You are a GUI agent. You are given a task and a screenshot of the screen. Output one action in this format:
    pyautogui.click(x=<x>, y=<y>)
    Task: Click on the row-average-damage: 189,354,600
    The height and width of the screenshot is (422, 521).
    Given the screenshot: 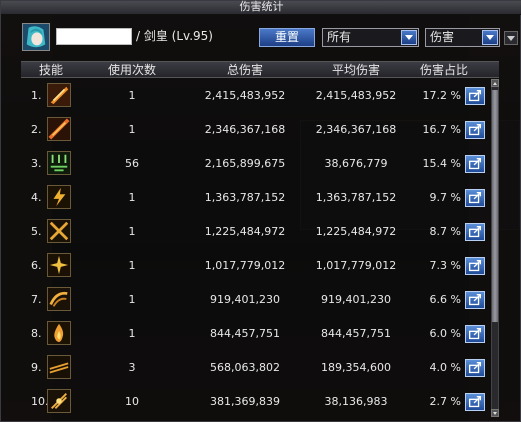 What is the action you would take?
    pyautogui.click(x=356, y=367)
    